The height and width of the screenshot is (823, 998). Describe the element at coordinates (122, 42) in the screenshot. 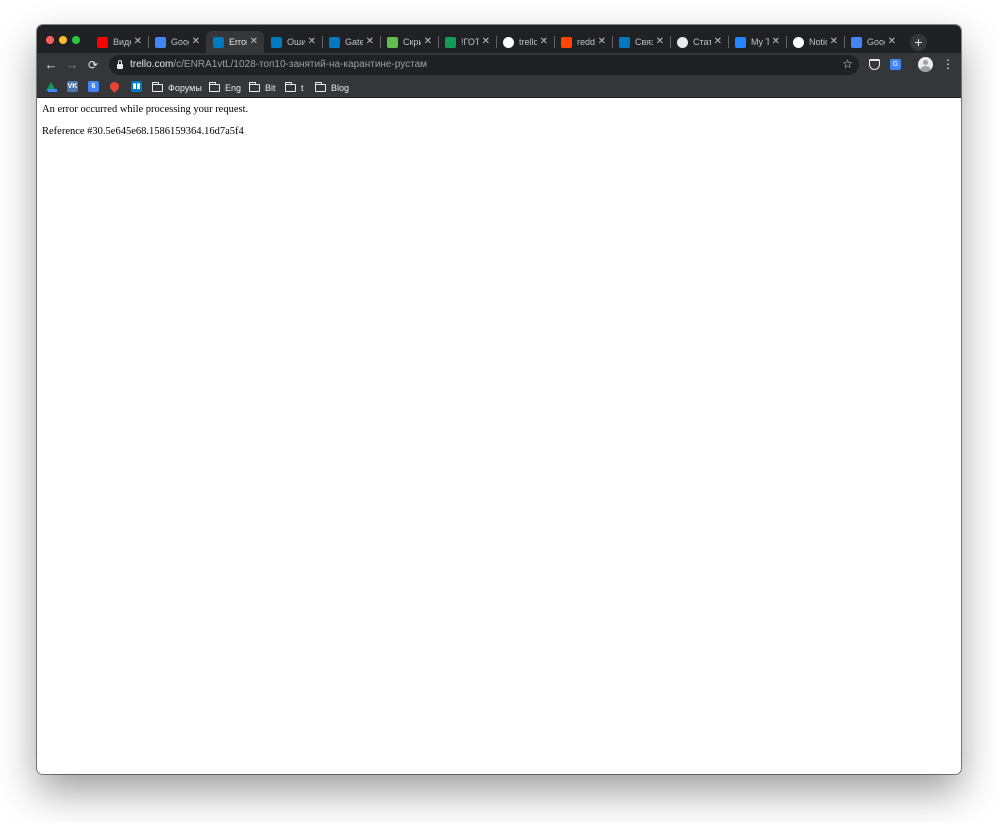

I see `tab-label: Видео` at that location.